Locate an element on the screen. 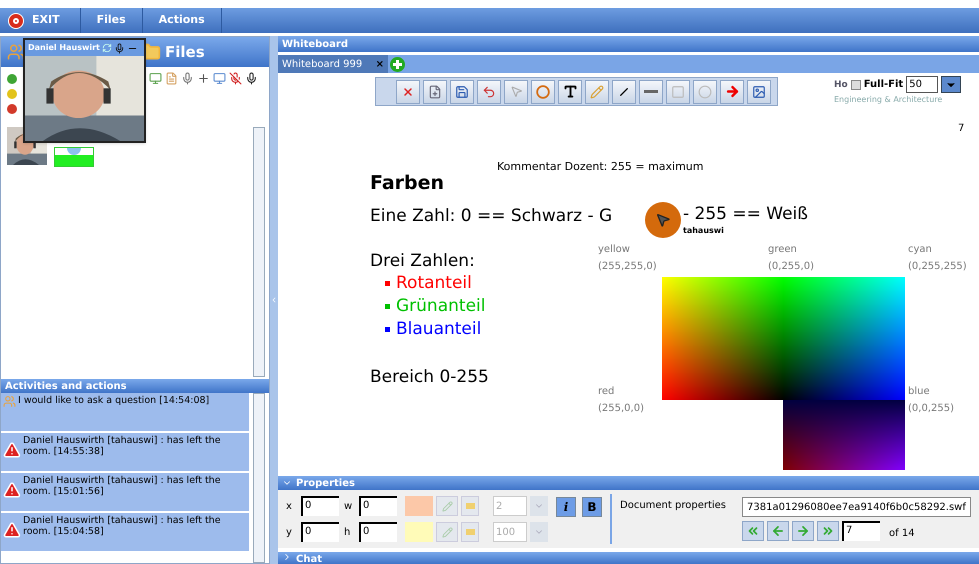  chat-header: Chat is located at coordinates (628, 558).